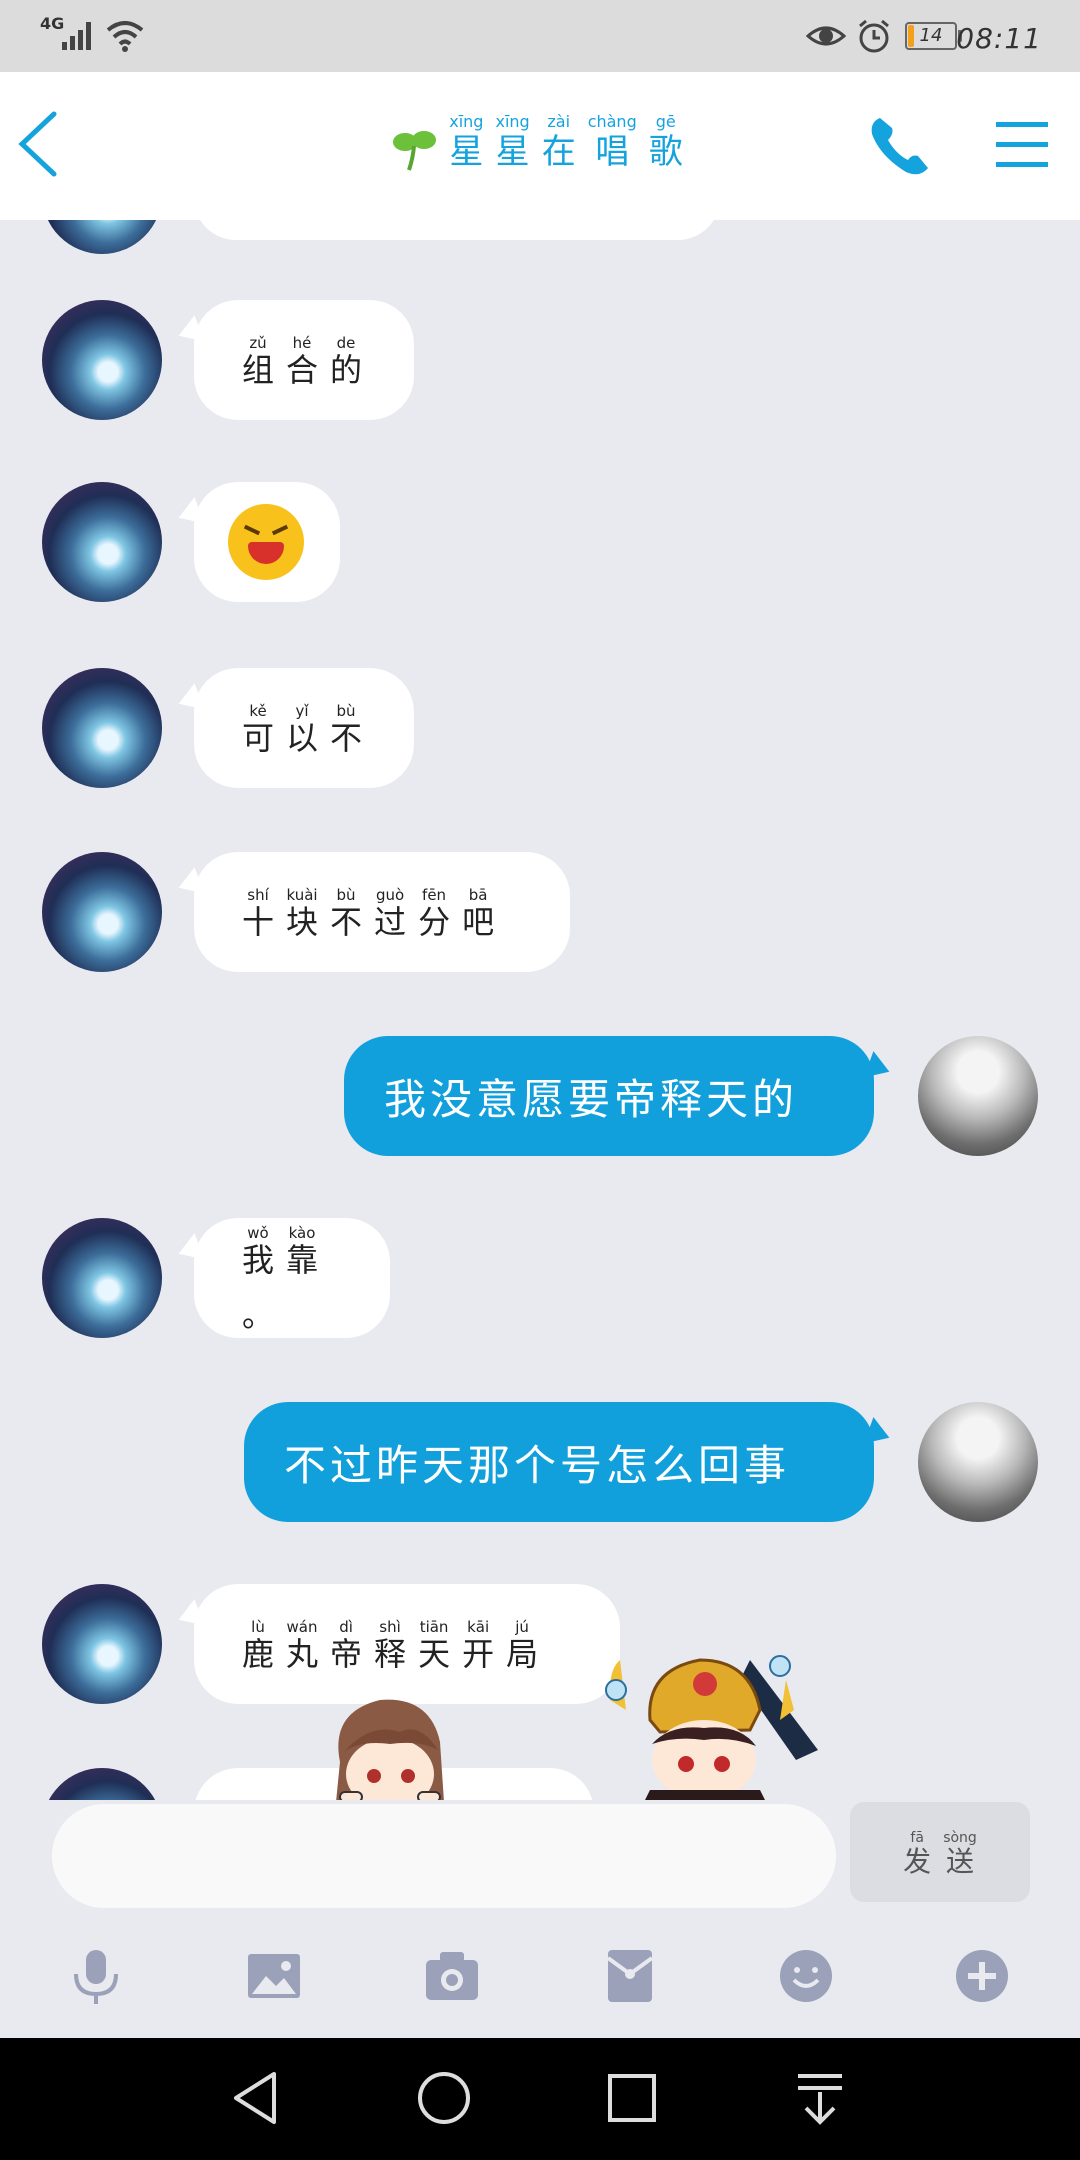  Describe the element at coordinates (302, 1233) in the screenshot. I see `pinyin: kào` at that location.